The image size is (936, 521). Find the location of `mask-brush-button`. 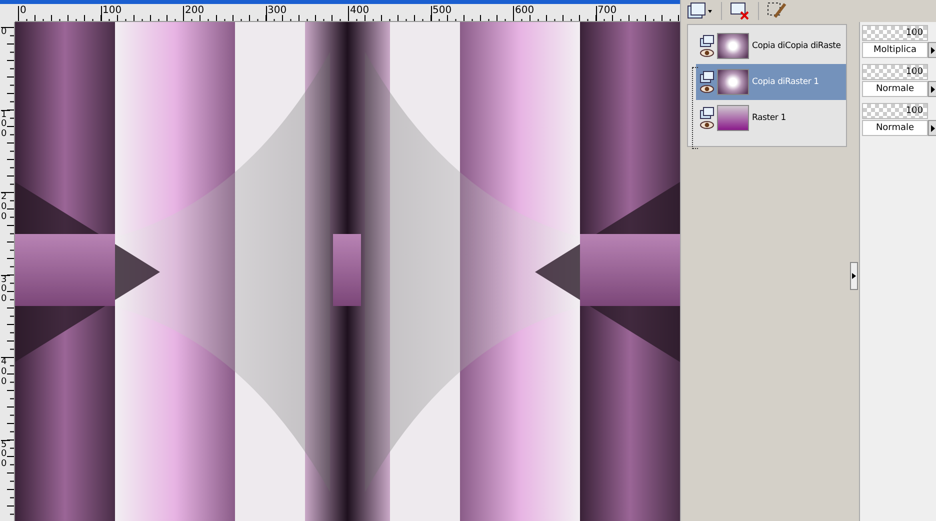

mask-brush-button is located at coordinates (777, 11).